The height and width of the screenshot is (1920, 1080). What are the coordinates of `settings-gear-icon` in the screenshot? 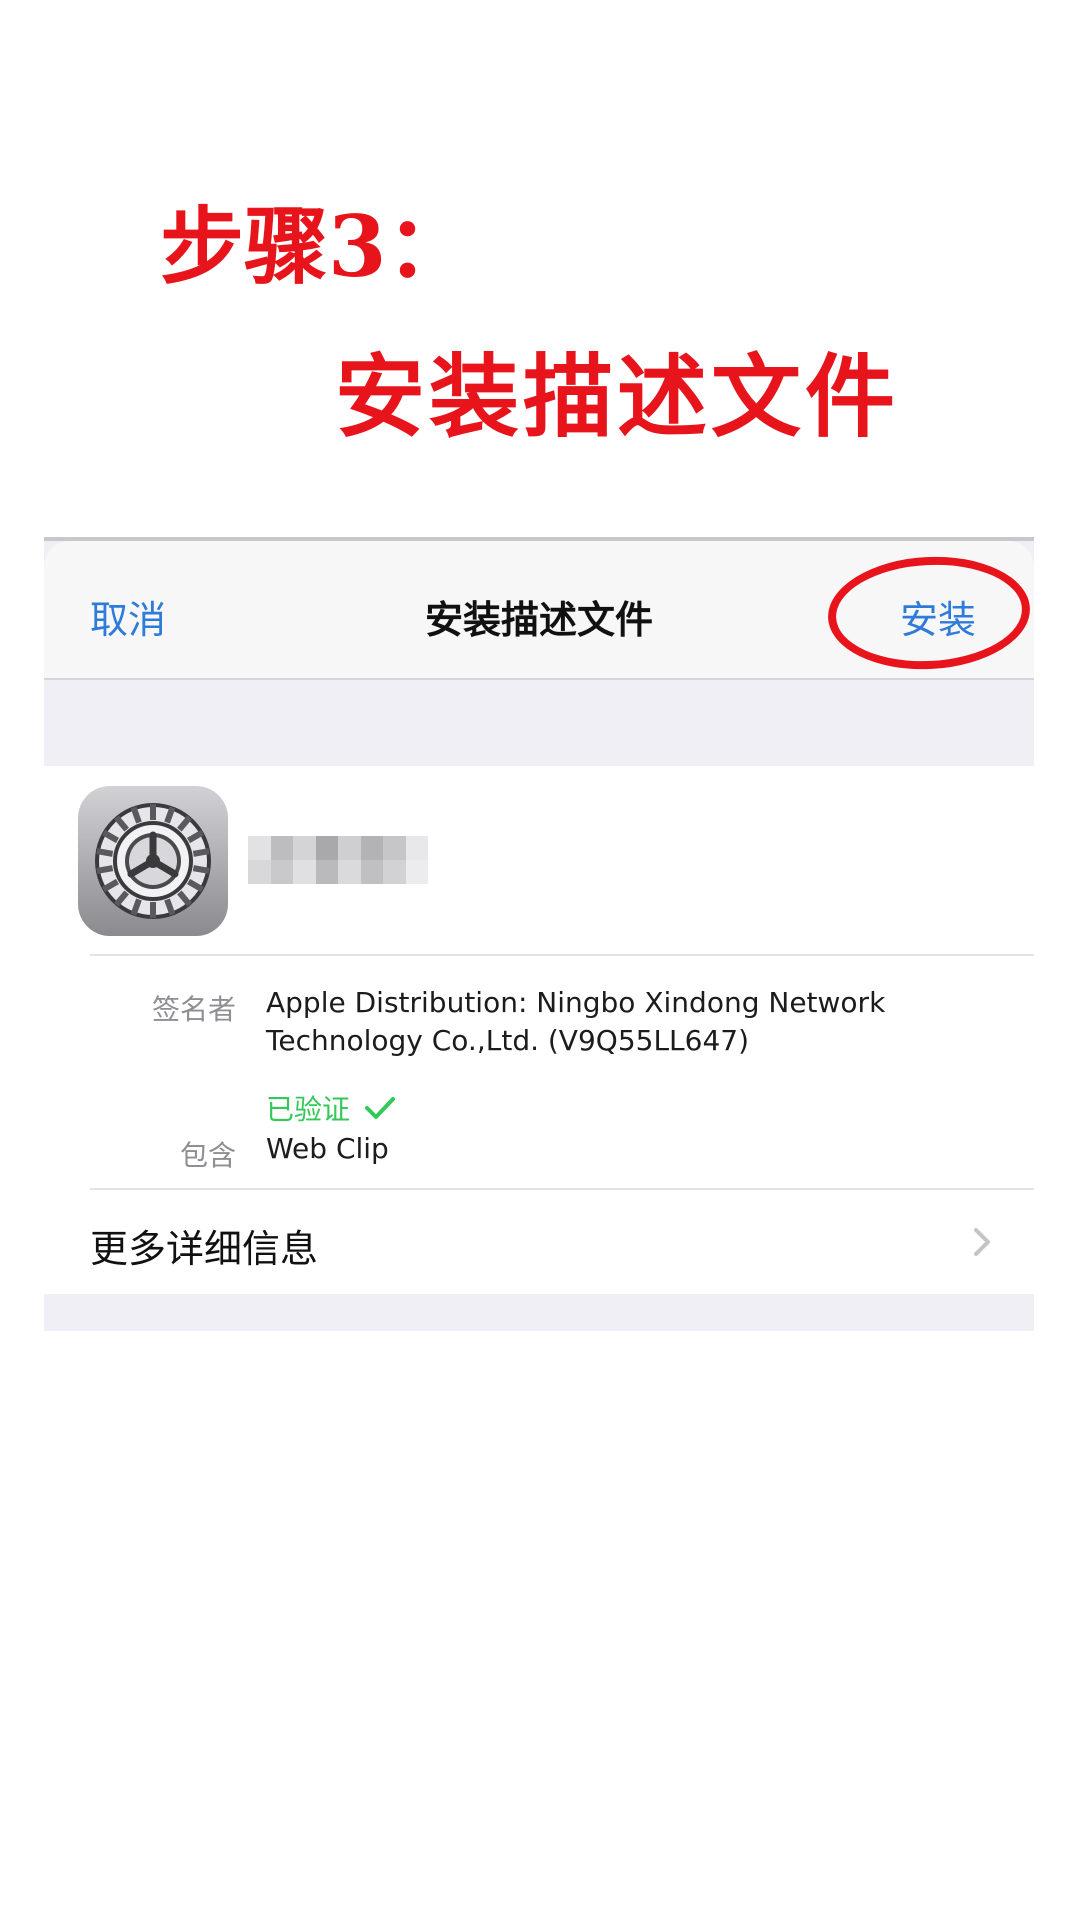 It's located at (153, 861).